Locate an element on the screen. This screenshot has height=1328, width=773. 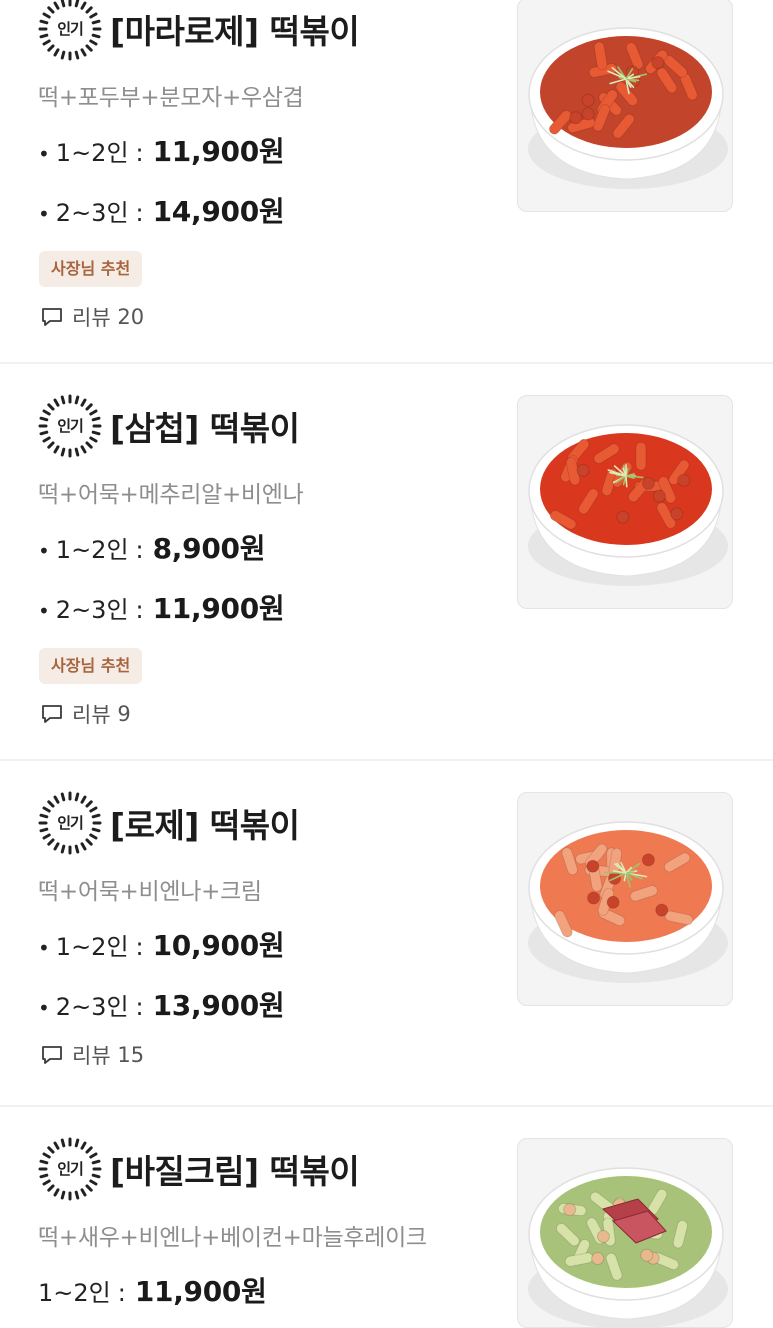
menu-description: 떡+어묵+메추리알+비엔나 is located at coordinates (171, 492).